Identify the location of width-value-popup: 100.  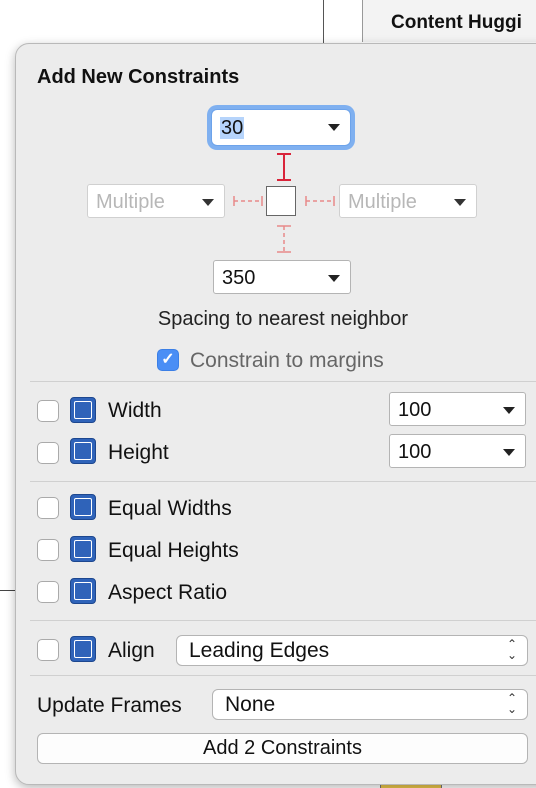
(457, 409).